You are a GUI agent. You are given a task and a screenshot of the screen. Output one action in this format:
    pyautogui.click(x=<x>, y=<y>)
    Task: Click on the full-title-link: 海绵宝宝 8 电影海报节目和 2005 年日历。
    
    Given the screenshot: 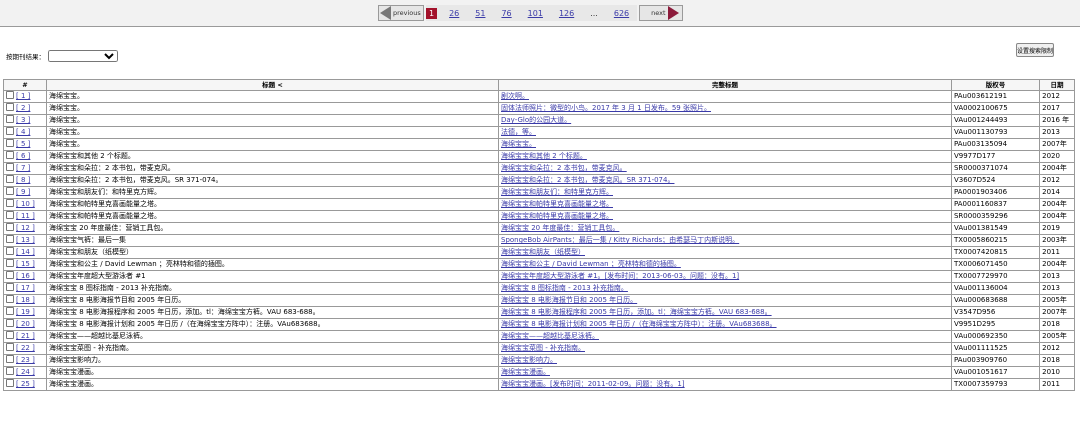 What is the action you would take?
    pyautogui.click(x=569, y=300)
    